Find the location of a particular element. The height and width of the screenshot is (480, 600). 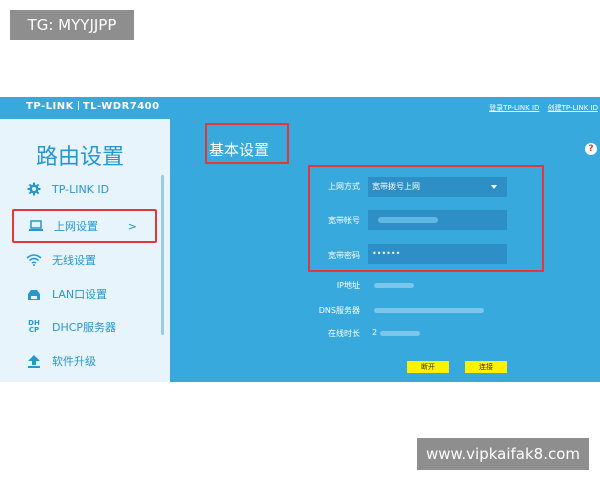

brand-name: TP-LINK is located at coordinates (50, 106).